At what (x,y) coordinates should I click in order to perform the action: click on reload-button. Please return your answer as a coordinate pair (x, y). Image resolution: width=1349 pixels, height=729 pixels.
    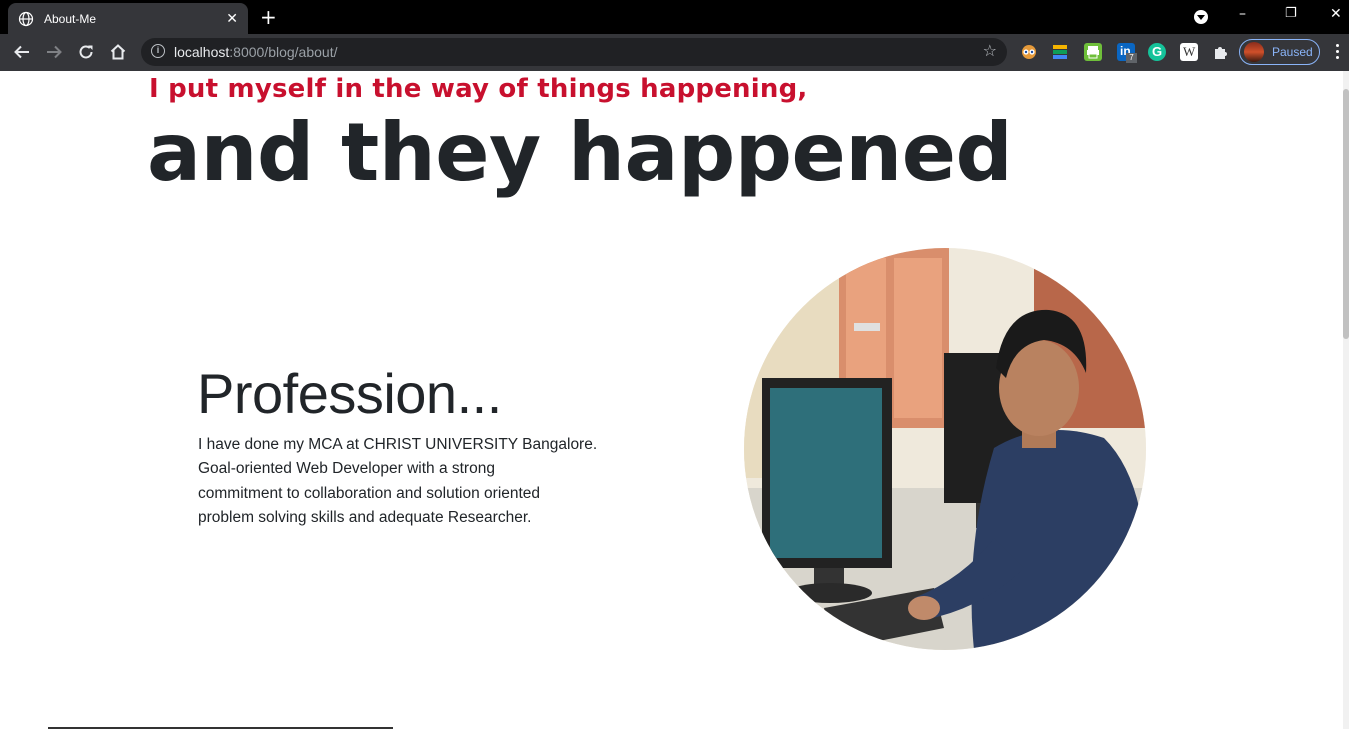
    Looking at the image, I should click on (86, 52).